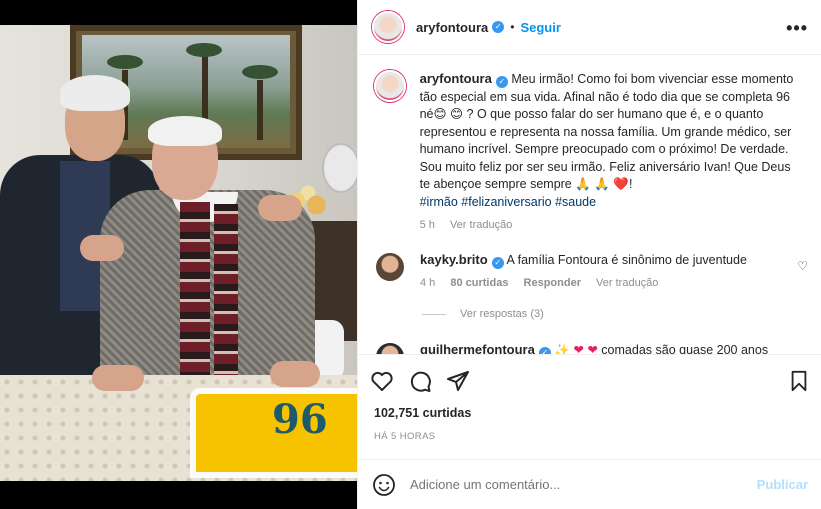 This screenshot has width=821, height=509. What do you see at coordinates (685, 348) in the screenshot?
I see `comment-text: comadas são quase 200 anos` at bounding box center [685, 348].